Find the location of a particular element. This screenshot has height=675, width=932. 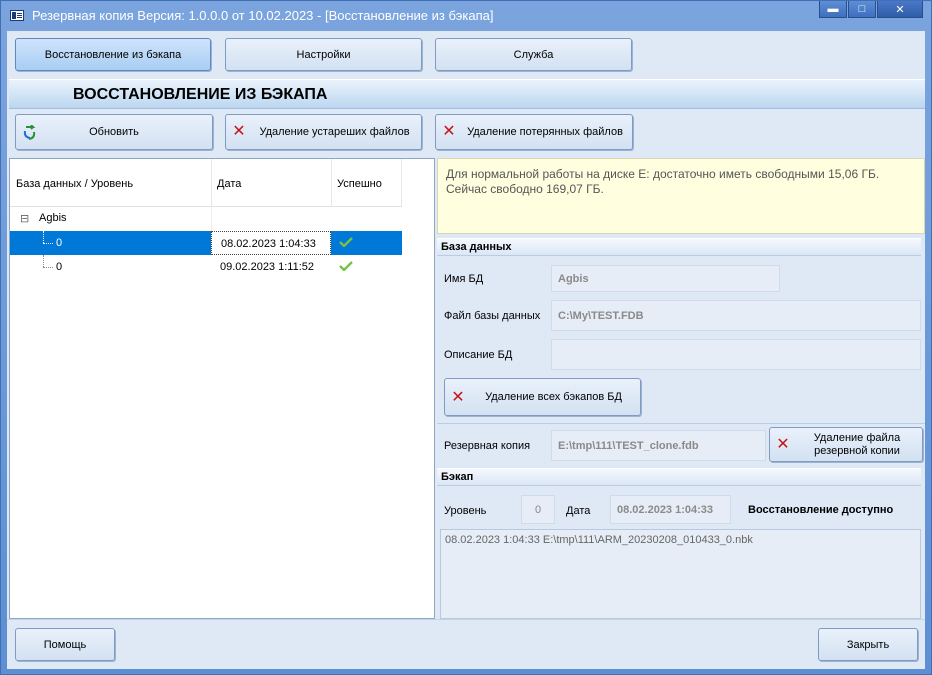

tree-row: 0 09.02.2023 1:11:52 is located at coordinates (206, 267).